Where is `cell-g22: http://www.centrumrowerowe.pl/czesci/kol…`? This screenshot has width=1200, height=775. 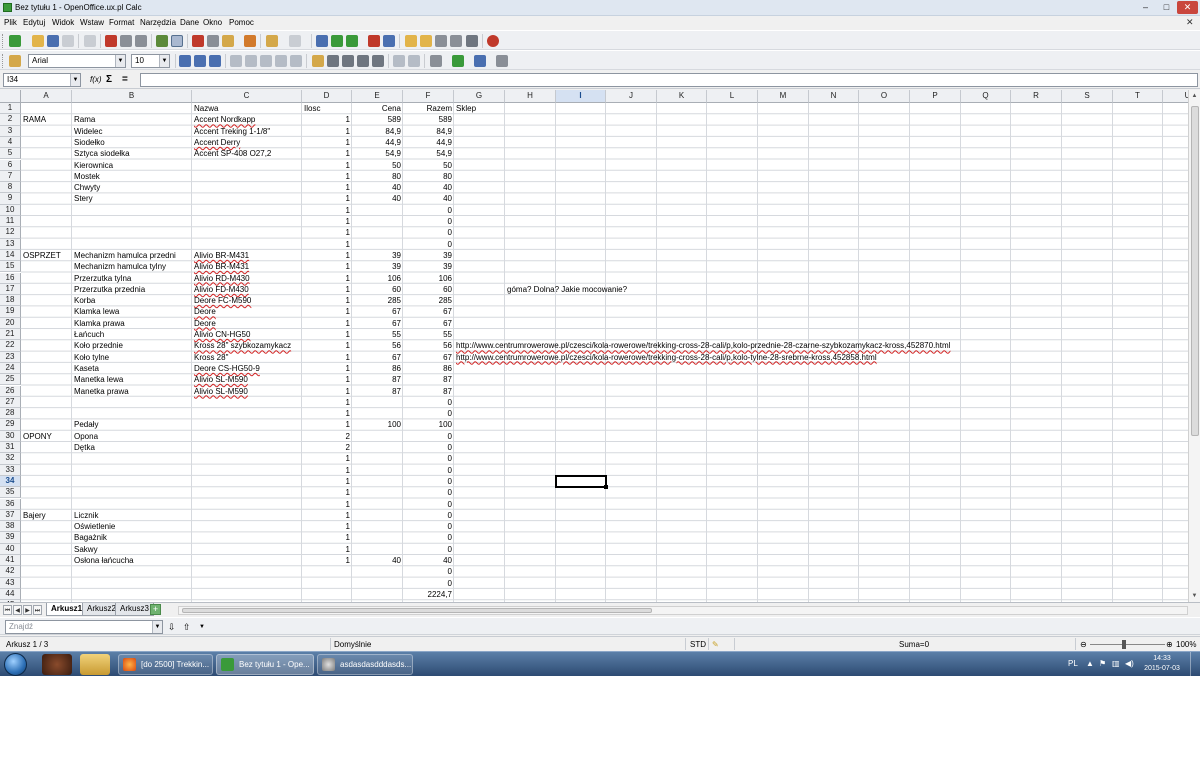 cell-g22: http://www.centrumrowerowe.pl/czesci/kol… is located at coordinates (703, 345).